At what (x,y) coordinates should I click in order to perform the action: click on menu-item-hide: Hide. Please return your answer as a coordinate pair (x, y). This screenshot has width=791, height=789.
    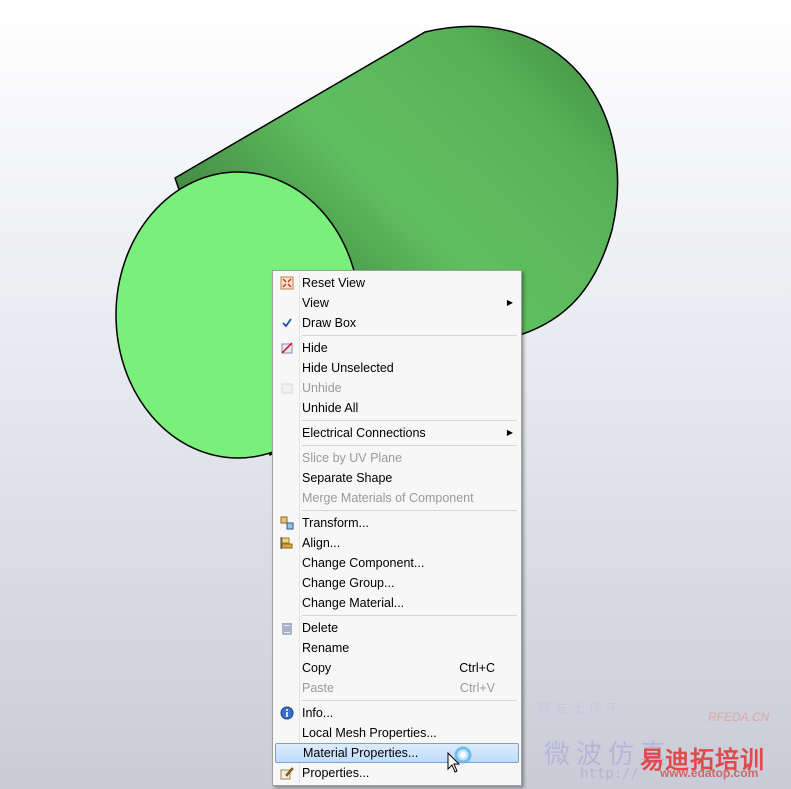
    Looking at the image, I should click on (397, 348).